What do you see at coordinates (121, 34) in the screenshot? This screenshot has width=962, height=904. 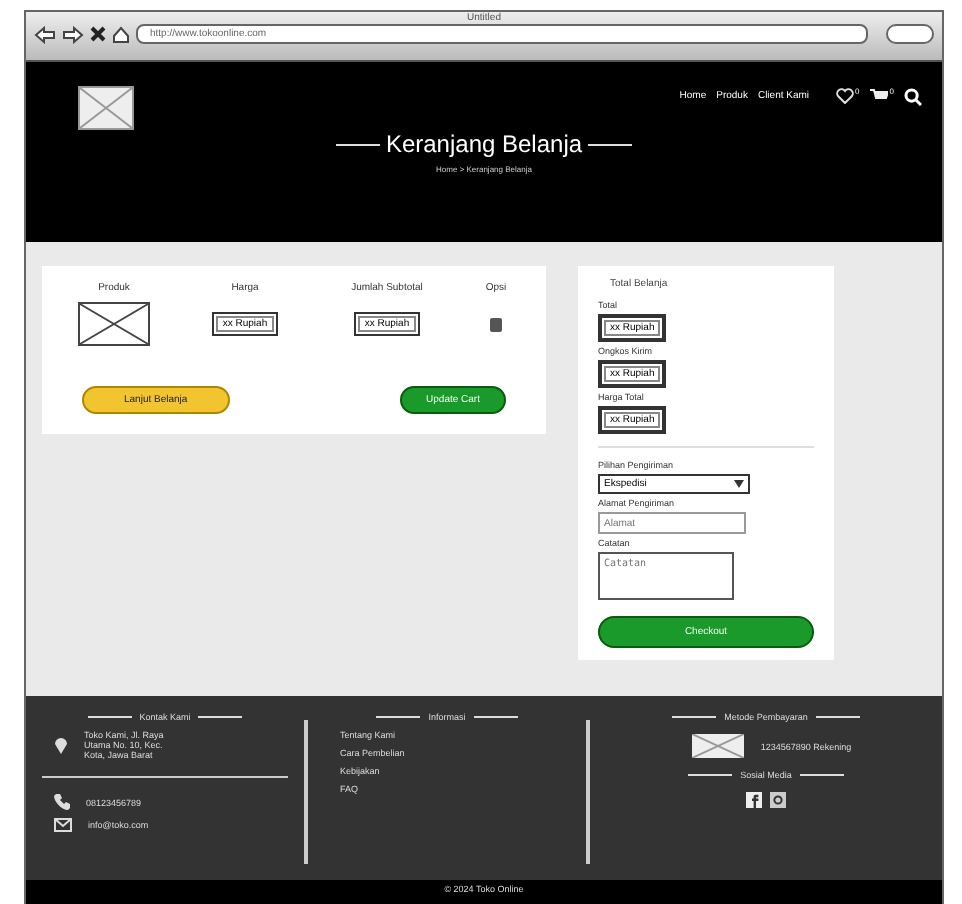 I see `home-icon` at bounding box center [121, 34].